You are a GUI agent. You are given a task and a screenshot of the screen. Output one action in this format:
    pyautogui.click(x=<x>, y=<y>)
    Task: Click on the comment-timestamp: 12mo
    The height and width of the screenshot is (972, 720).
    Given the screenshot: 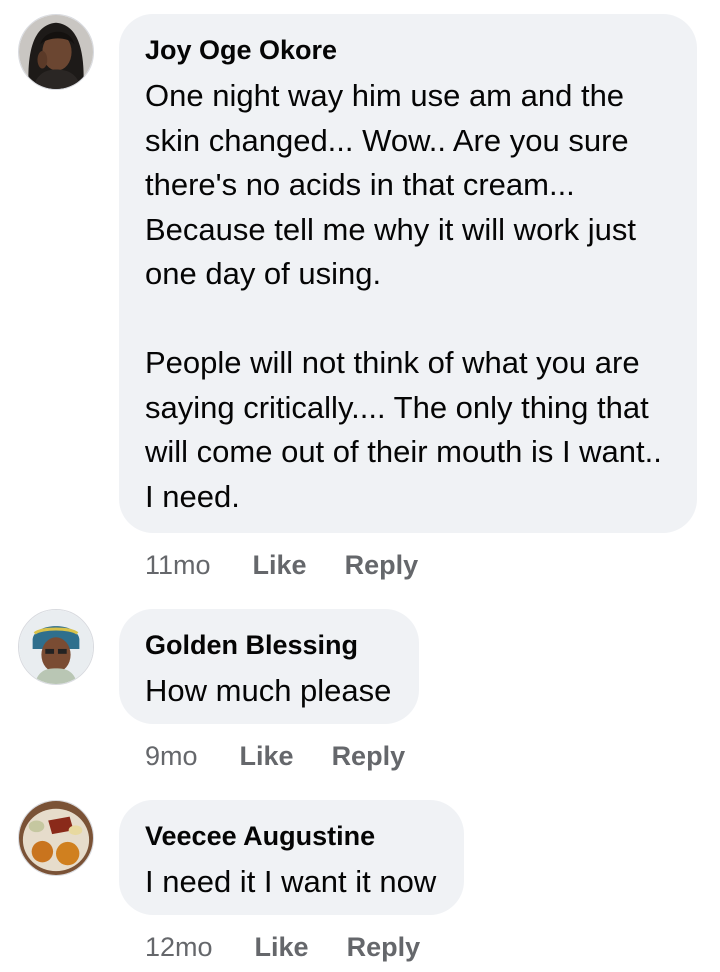 What is the action you would take?
    pyautogui.click(x=179, y=947)
    